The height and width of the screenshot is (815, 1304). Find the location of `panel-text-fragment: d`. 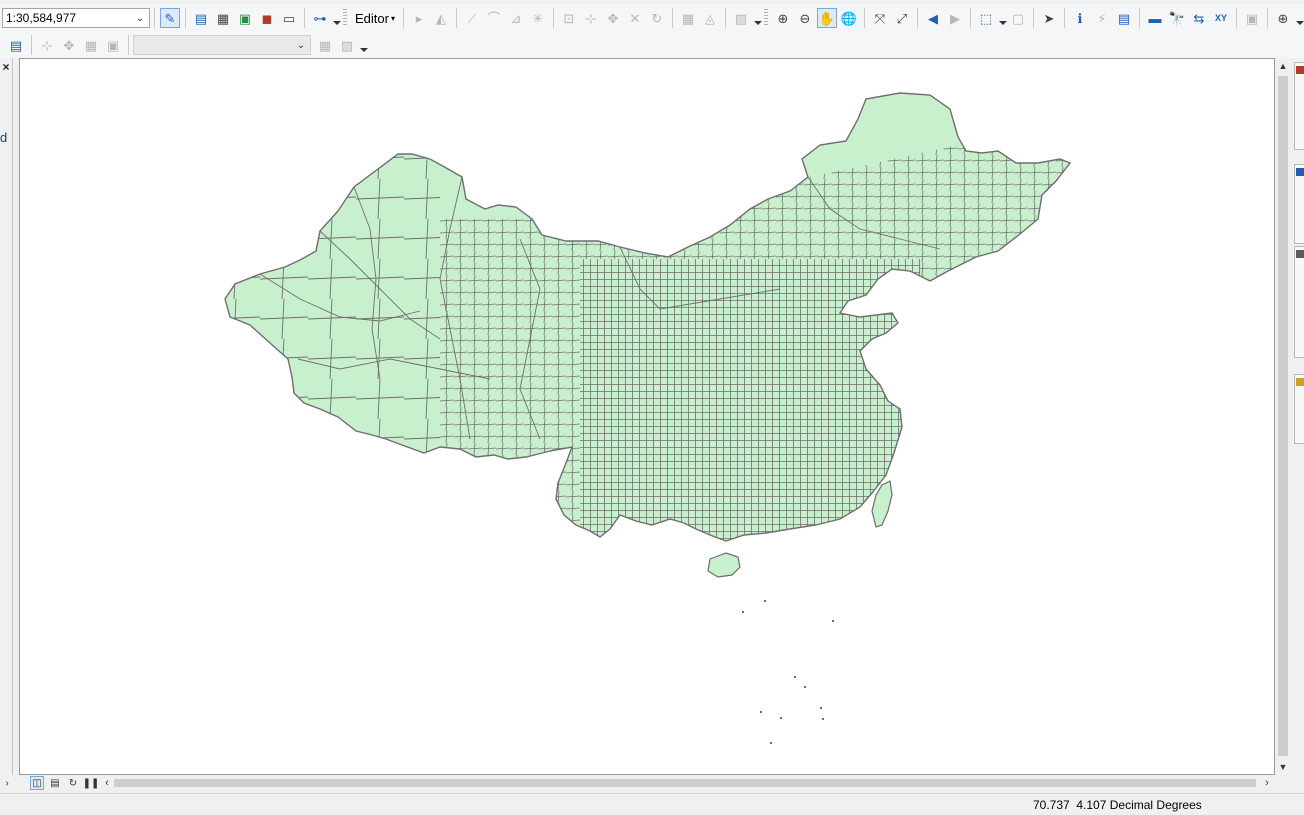

panel-text-fragment: d is located at coordinates (4, 137).